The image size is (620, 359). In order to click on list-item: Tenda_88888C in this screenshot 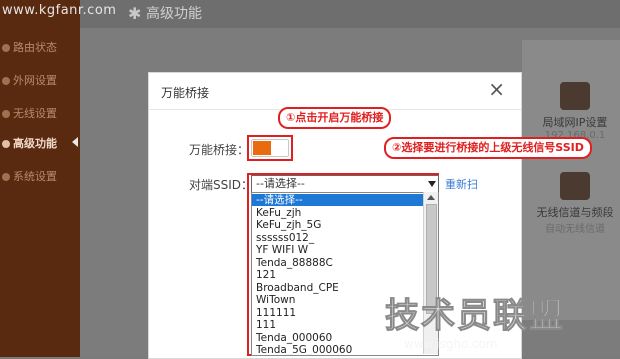, I will do `click(340, 263)`.